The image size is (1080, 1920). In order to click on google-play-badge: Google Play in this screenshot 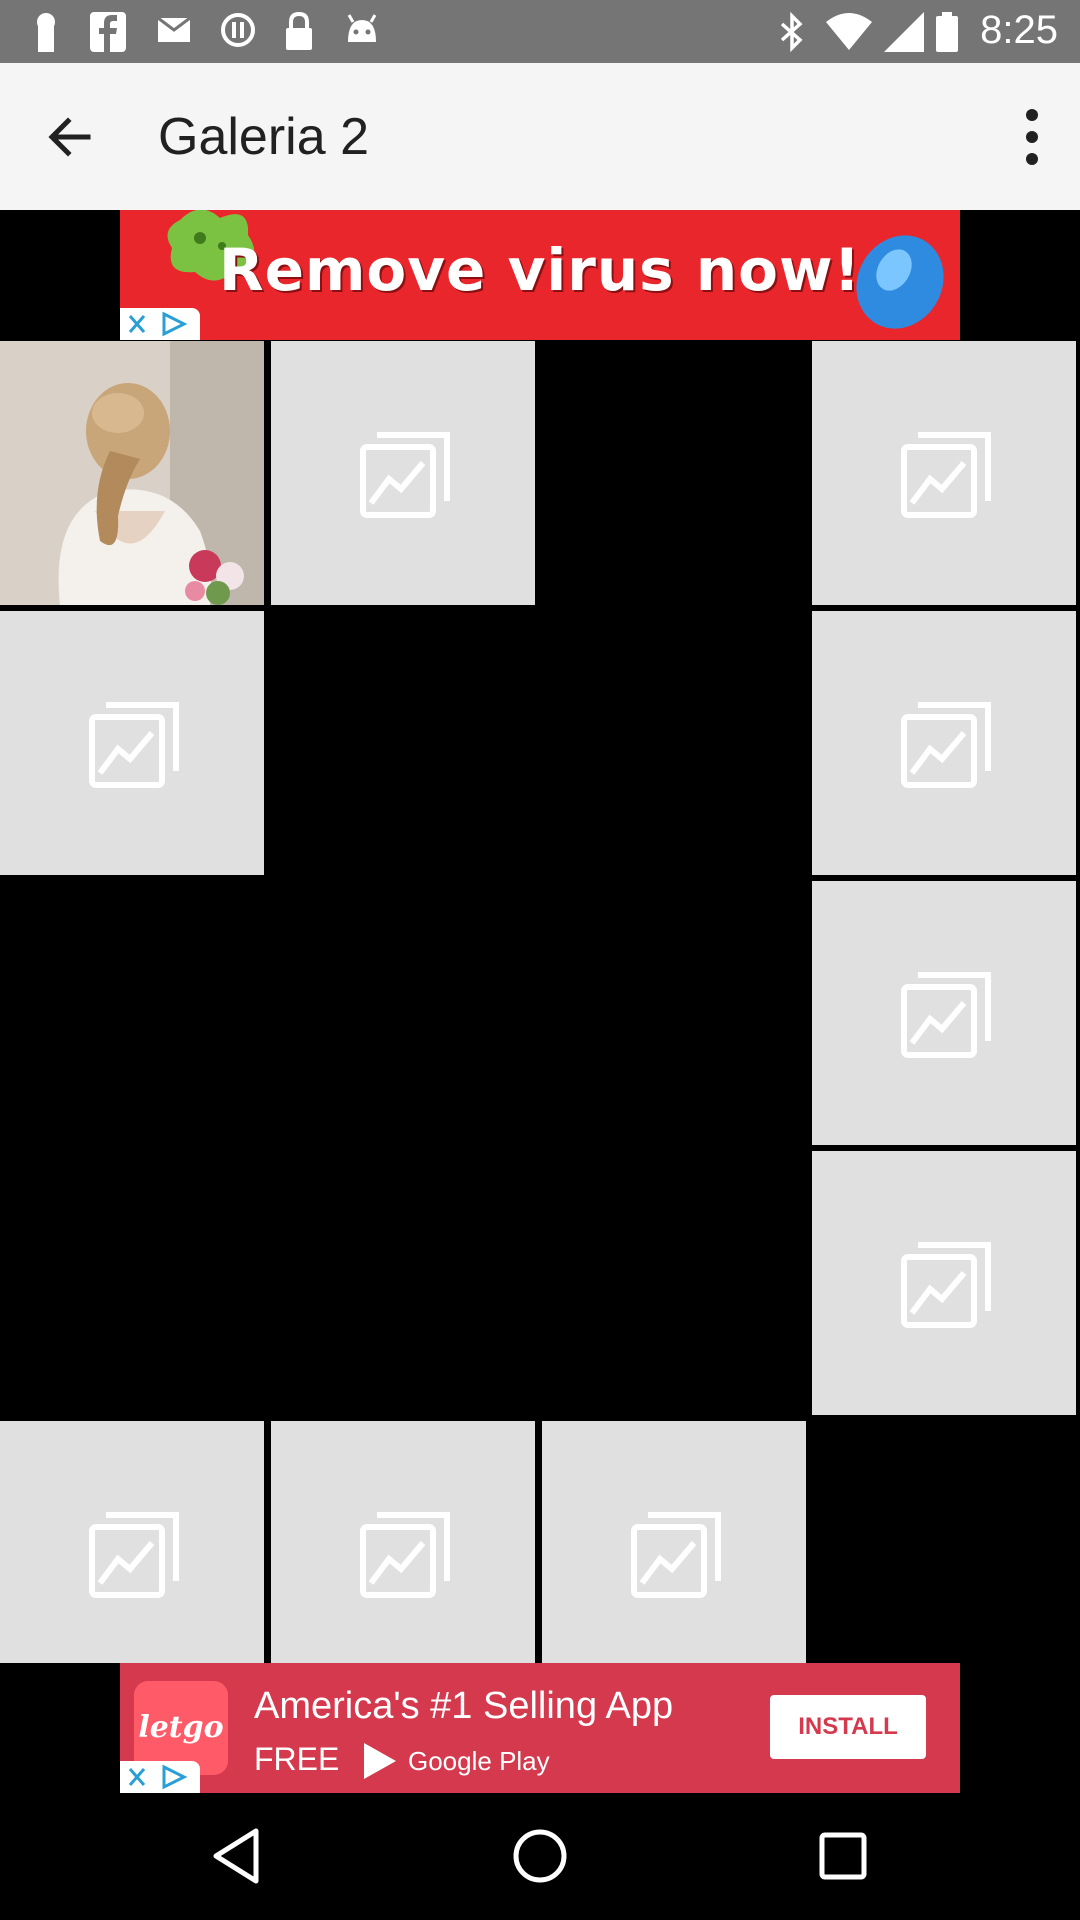, I will do `click(455, 1761)`.